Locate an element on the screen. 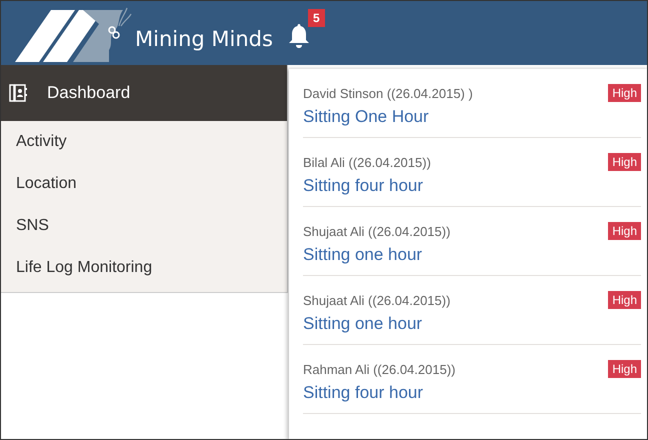 The image size is (648, 440). sender-name: David Stinson ((26.04.2015) ) is located at coordinates (388, 93).